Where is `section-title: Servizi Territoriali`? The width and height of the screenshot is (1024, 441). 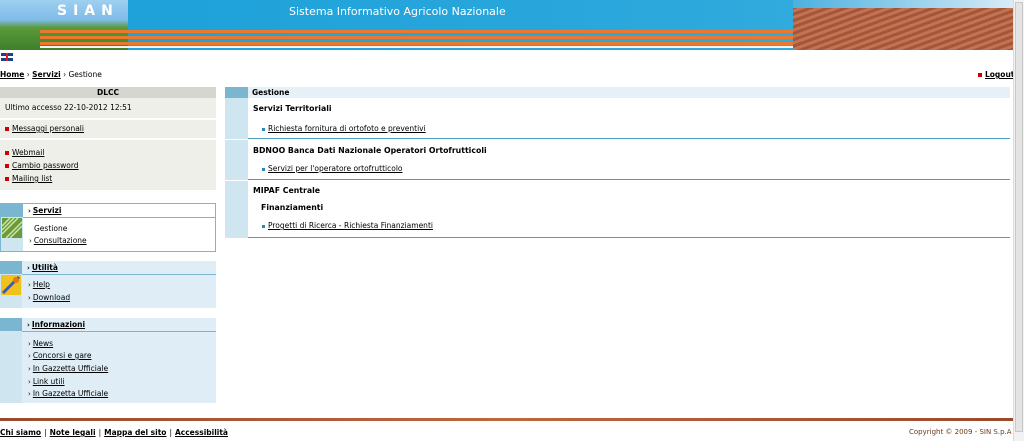 section-title: Servizi Territoriali is located at coordinates (292, 108).